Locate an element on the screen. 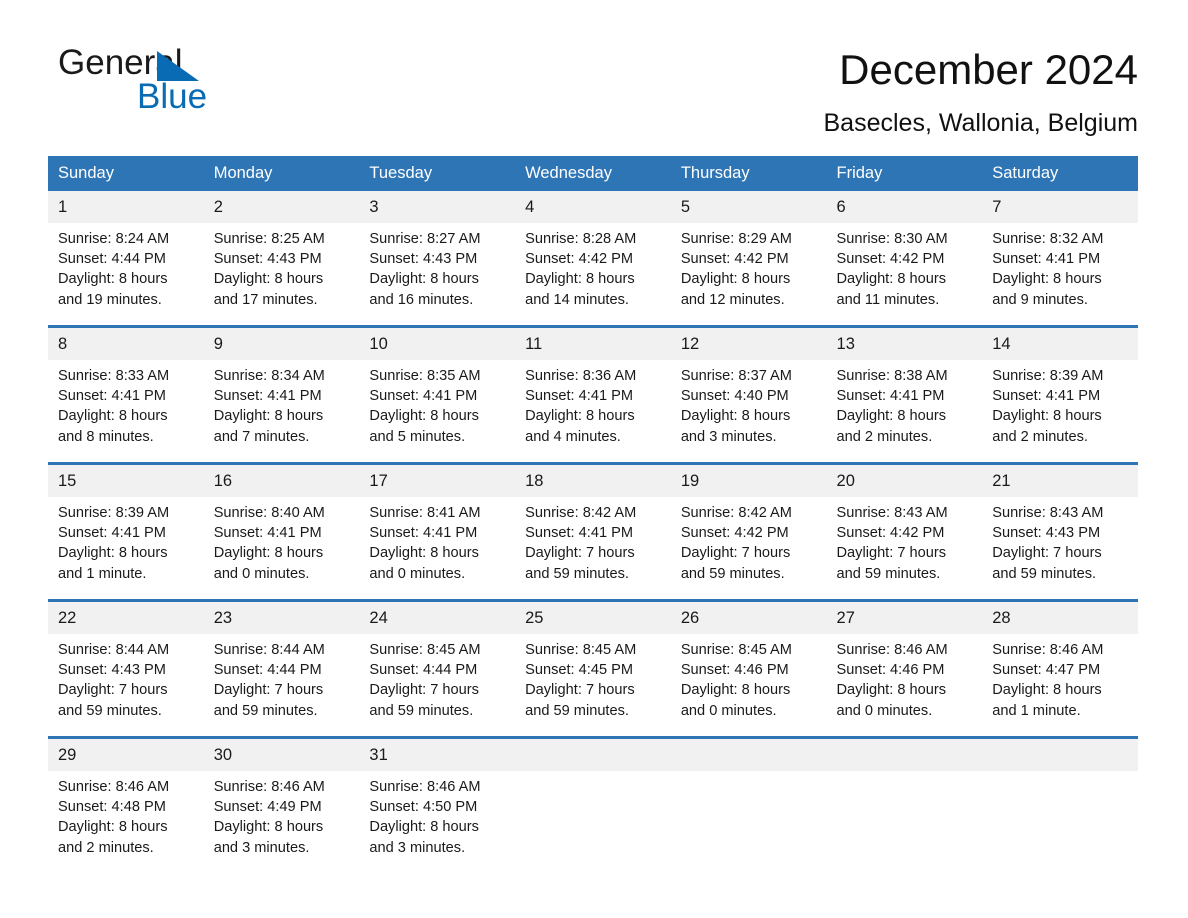  daylight-text-line2: and 9 minutes. is located at coordinates (1040, 299).